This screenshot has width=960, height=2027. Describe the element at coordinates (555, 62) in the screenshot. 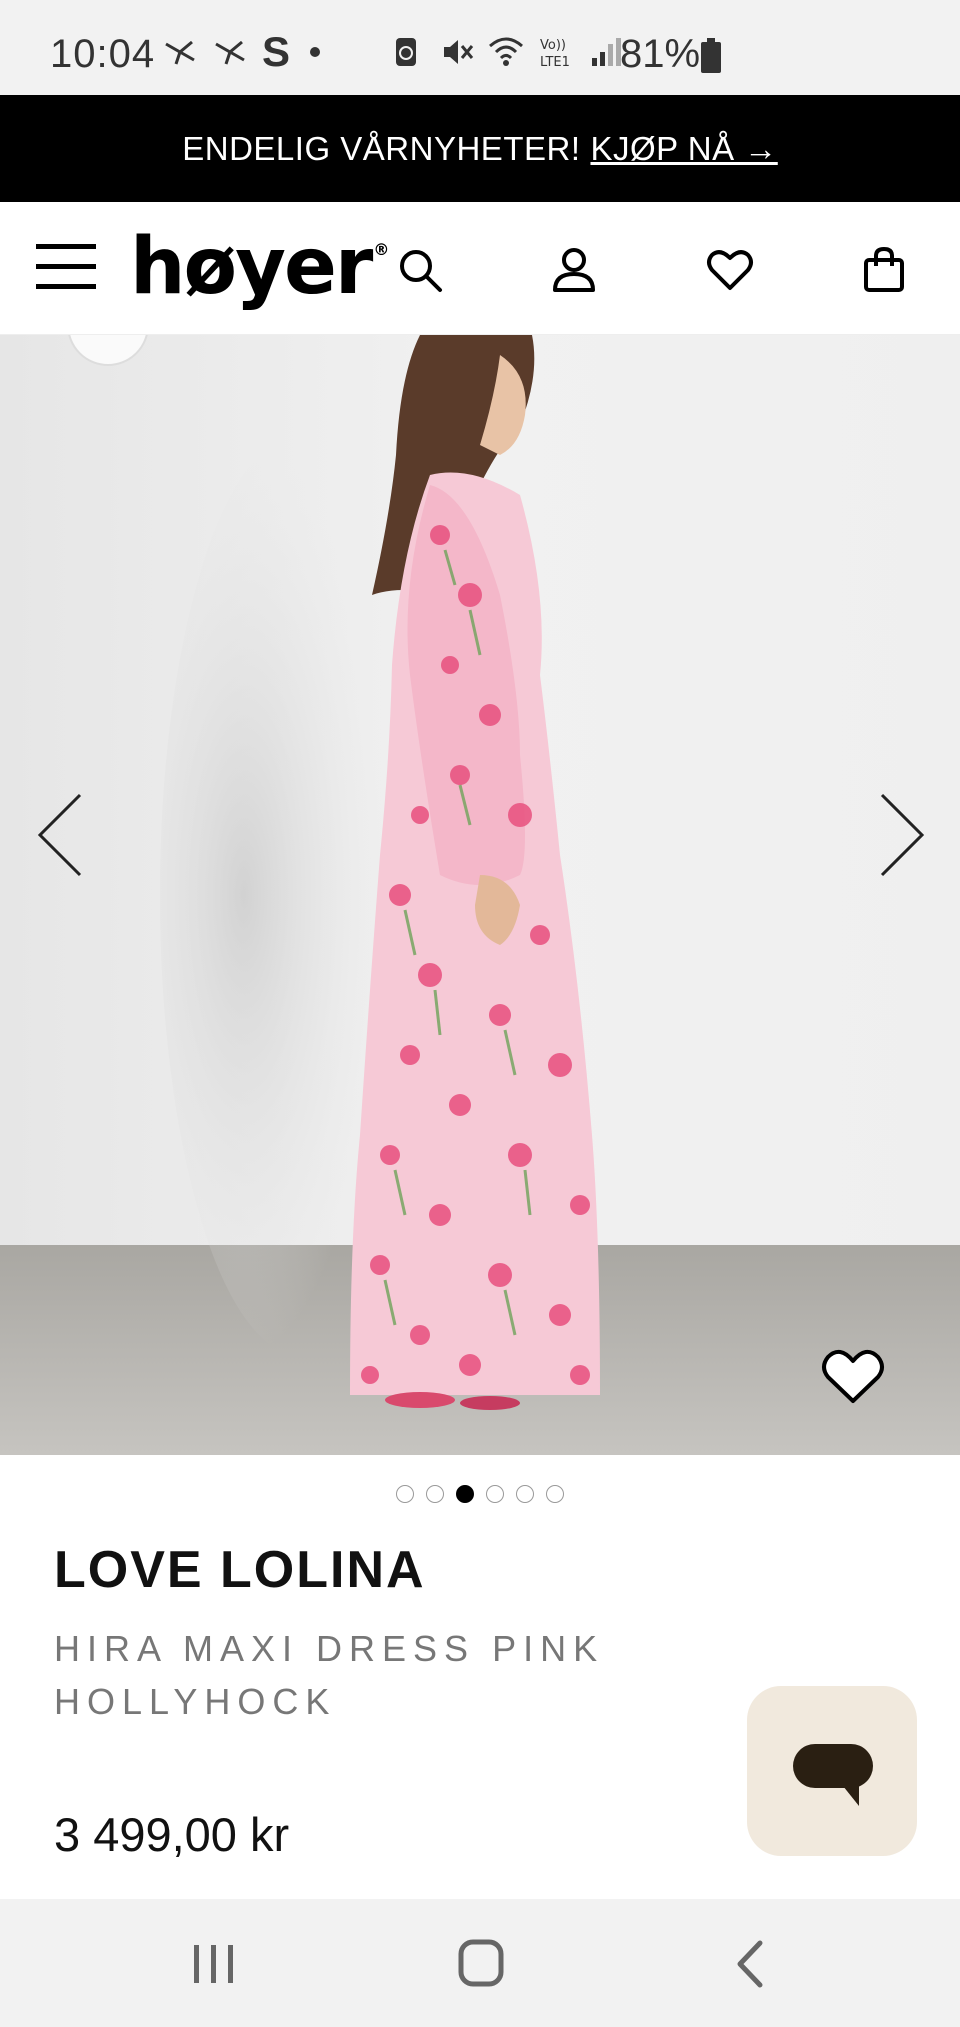

I see `svg-text: LTE1` at that location.